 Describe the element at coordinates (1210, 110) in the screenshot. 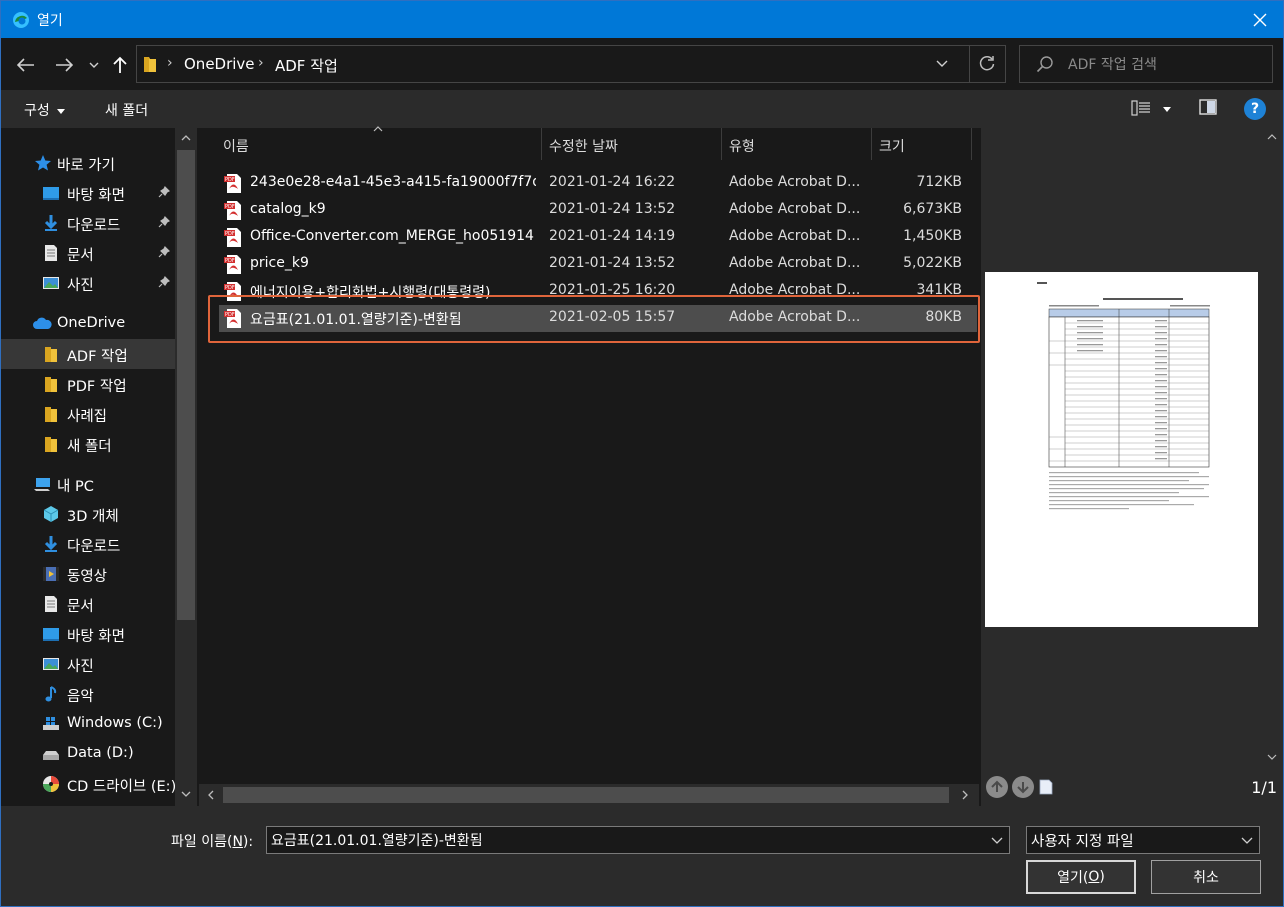

I see `preview-pane-button` at that location.